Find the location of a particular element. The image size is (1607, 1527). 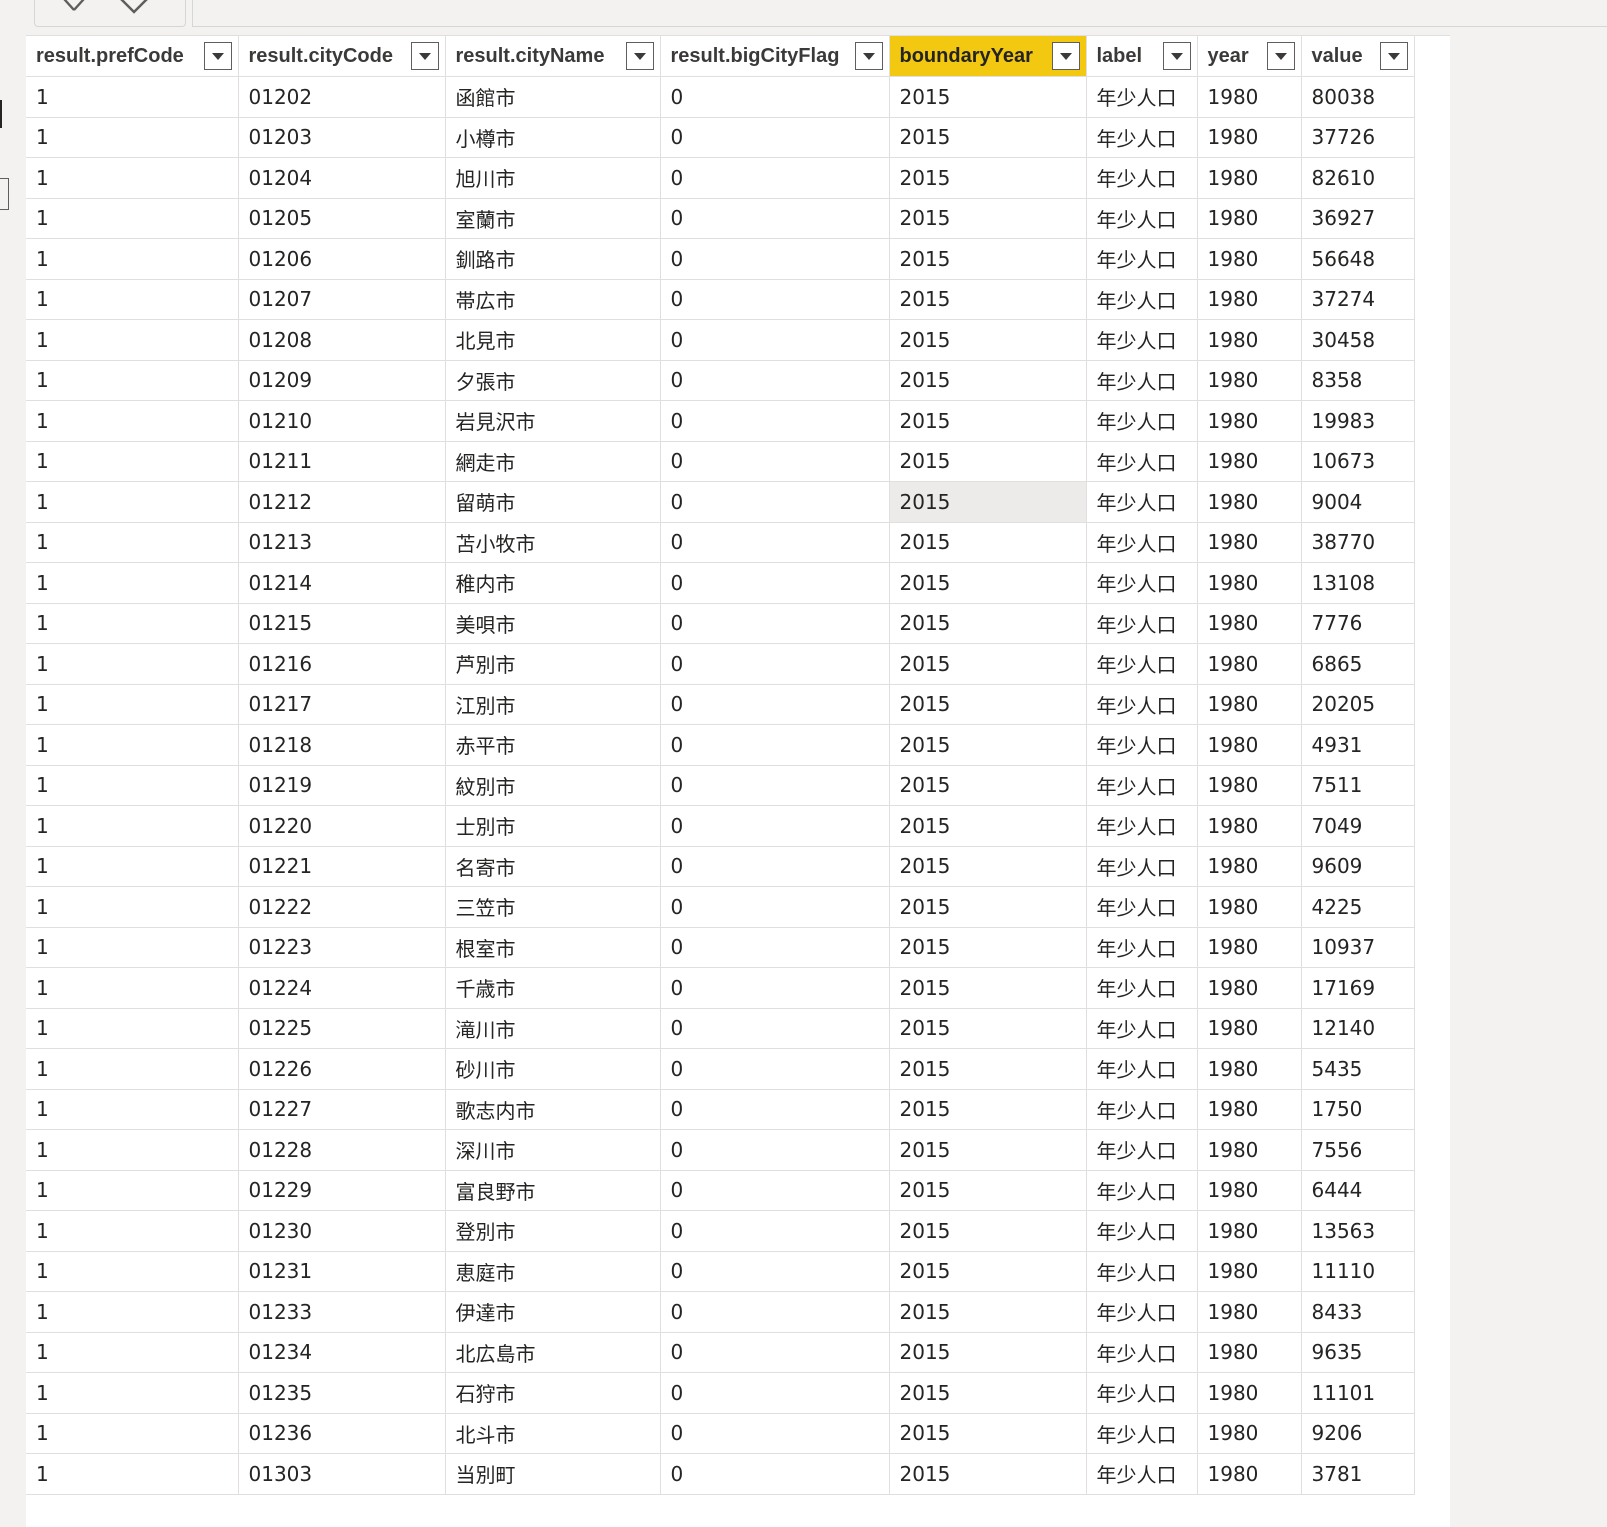

table-cell: 名寄市 is located at coordinates (553, 866).